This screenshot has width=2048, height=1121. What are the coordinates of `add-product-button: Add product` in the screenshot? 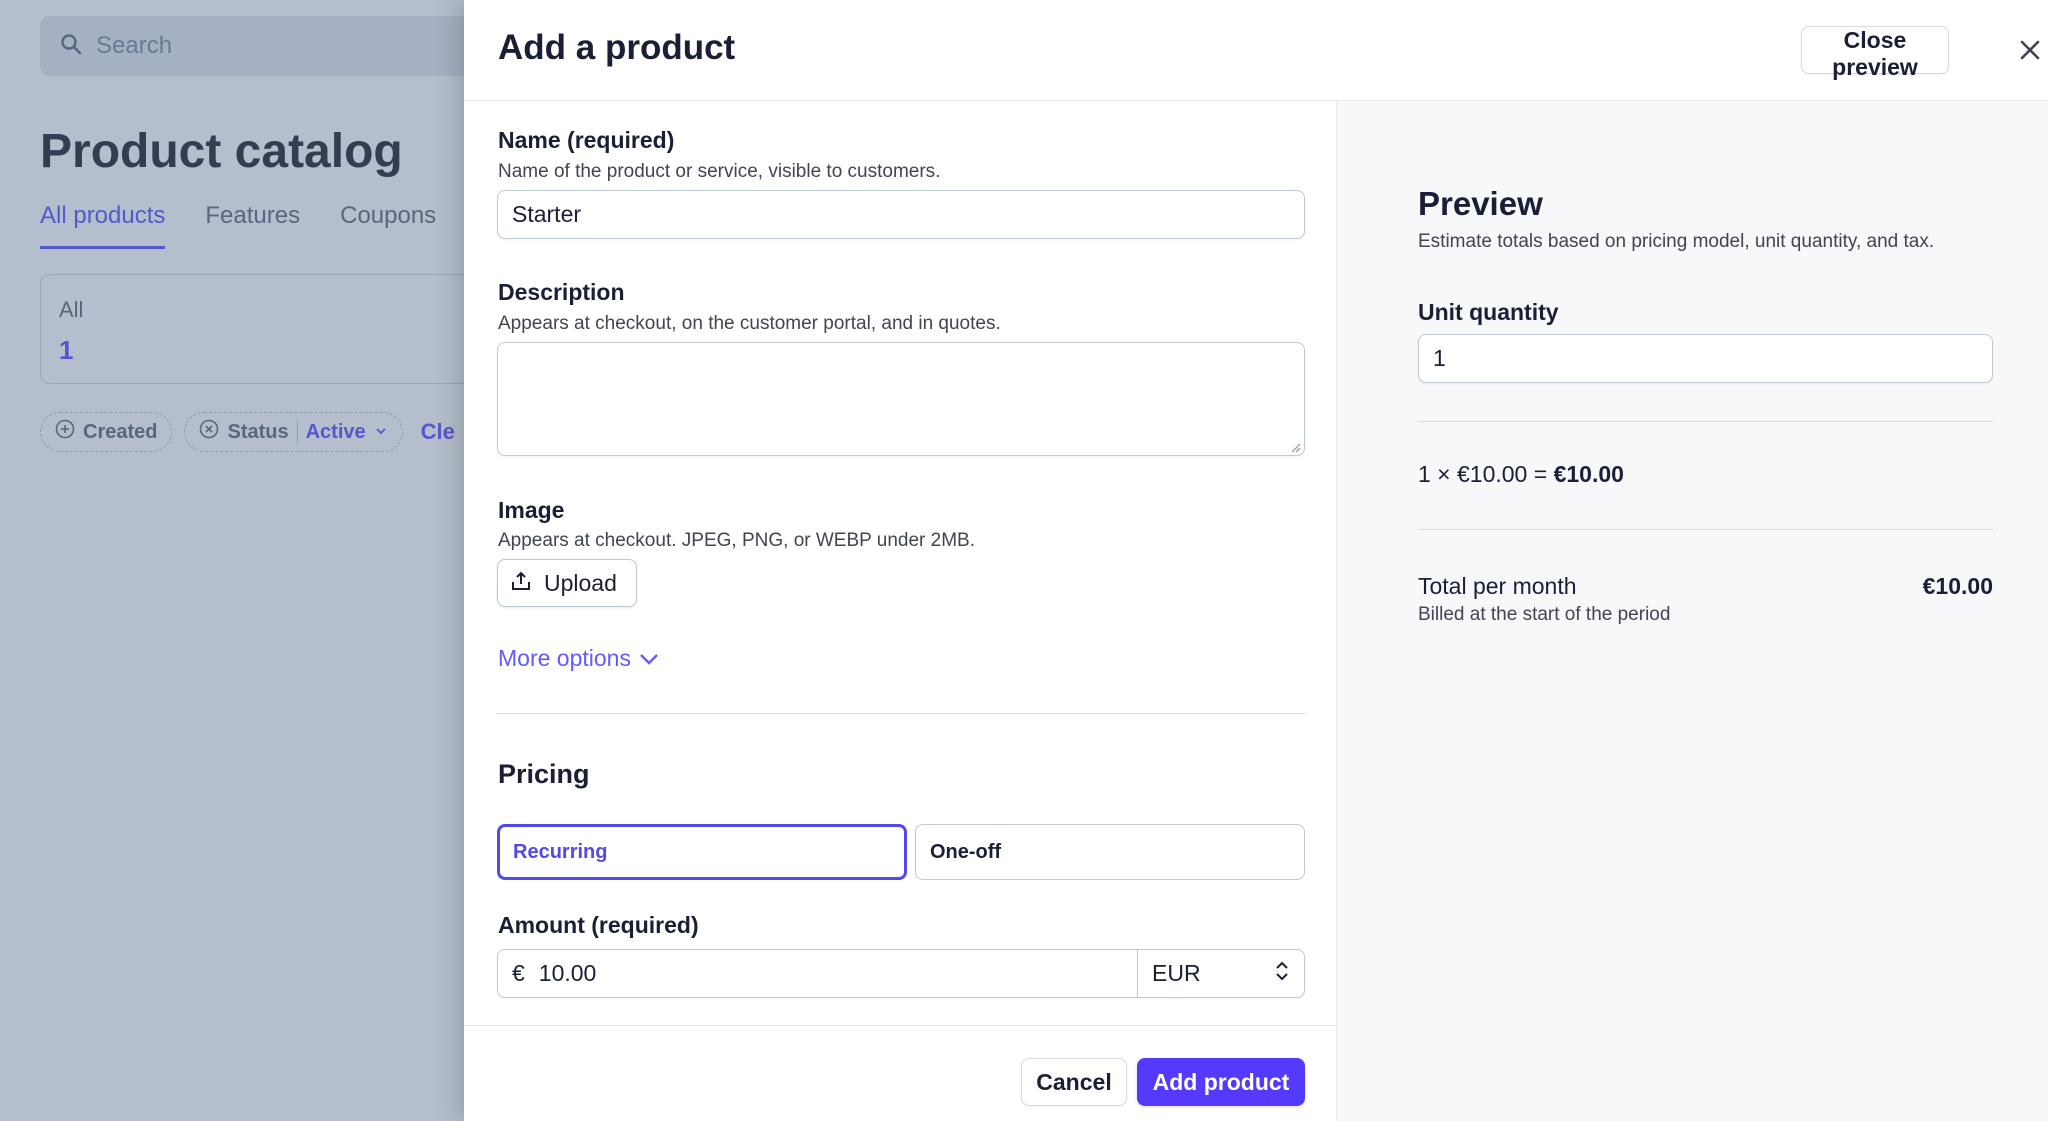 It's located at (1221, 1082).